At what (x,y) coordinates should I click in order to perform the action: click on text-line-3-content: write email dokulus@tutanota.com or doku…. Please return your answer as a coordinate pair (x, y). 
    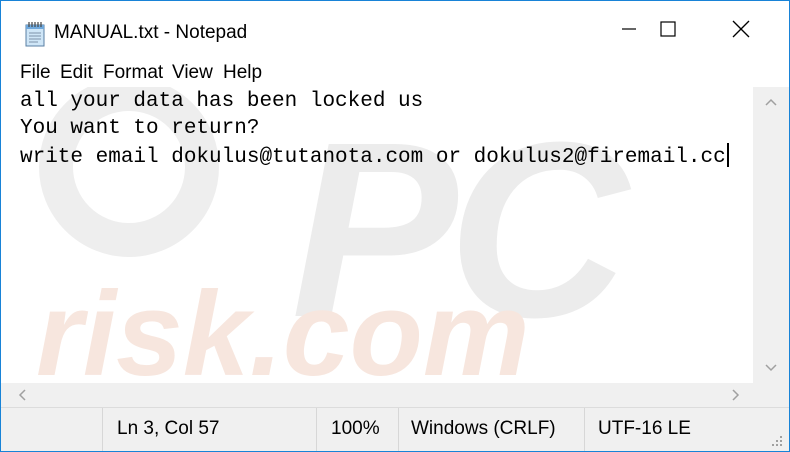
    Looking at the image, I should click on (373, 157).